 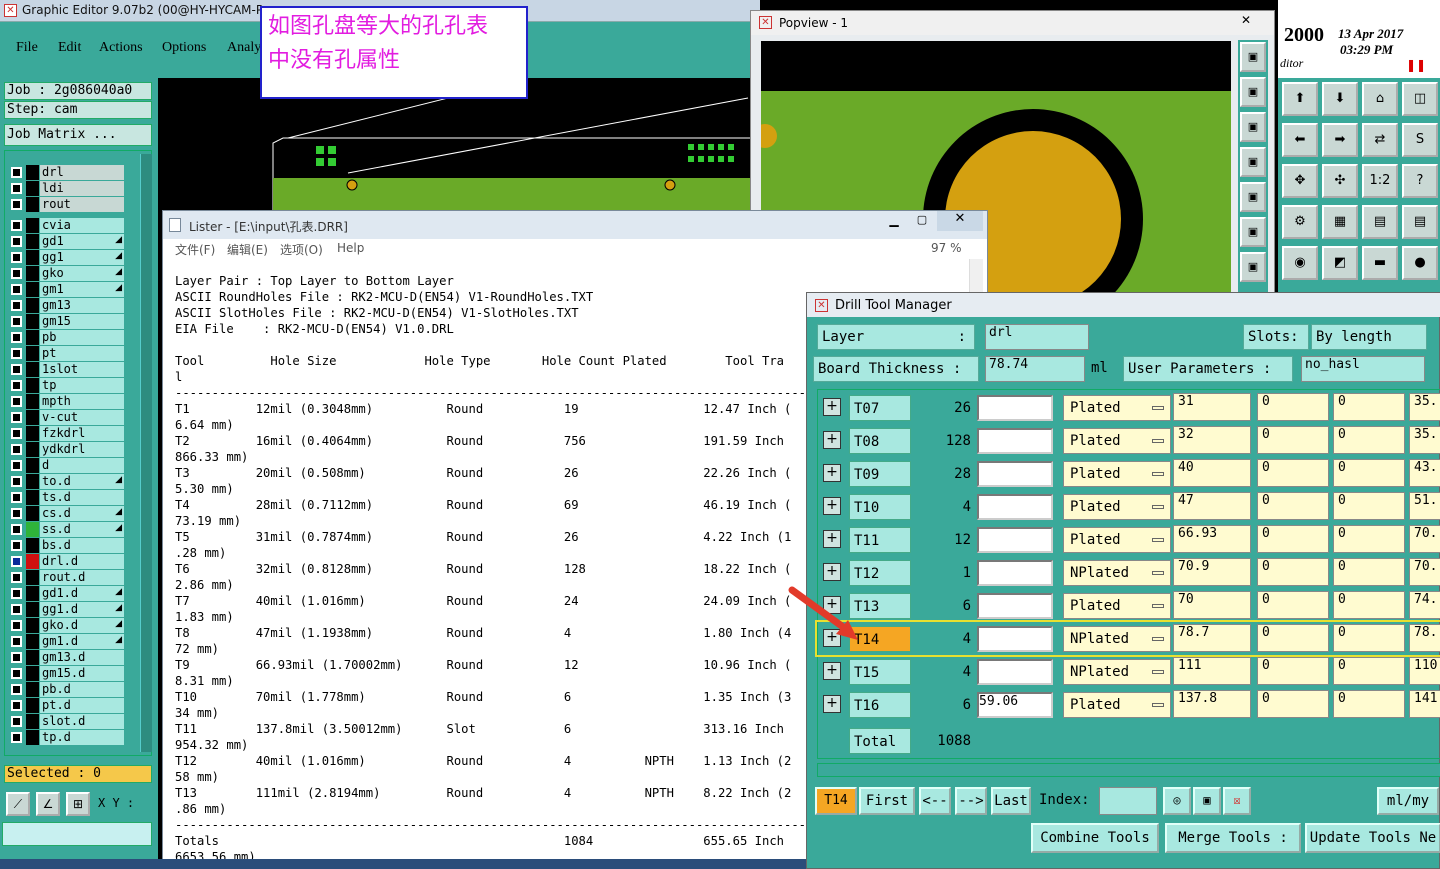 I want to click on tool-row: + T11 12 Plated 66.93 0 0 70., so click(x=1128, y=539).